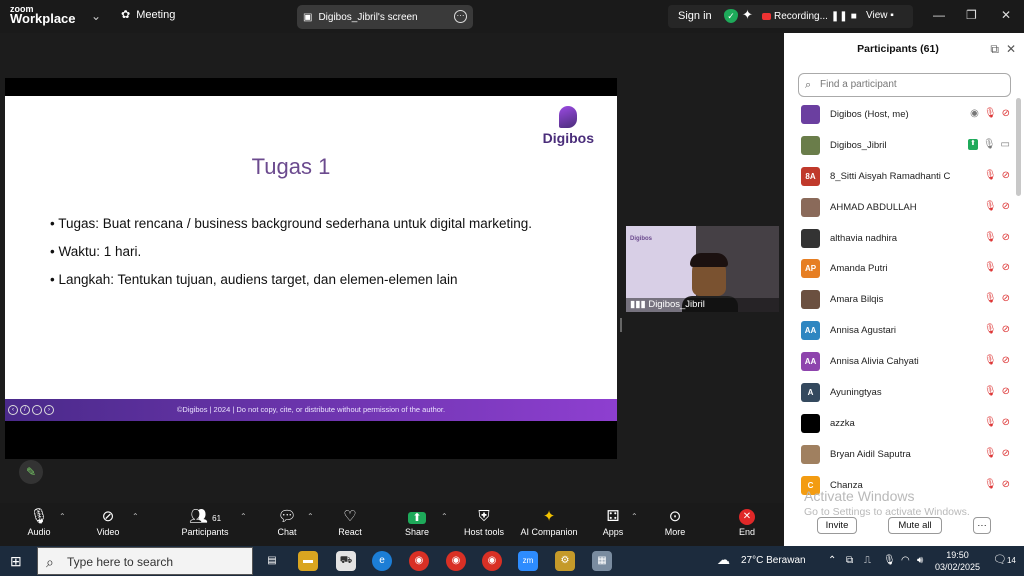 The width and height of the screenshot is (1024, 576). What do you see at coordinates (621, 325) in the screenshot?
I see `resize-handle` at bounding box center [621, 325].